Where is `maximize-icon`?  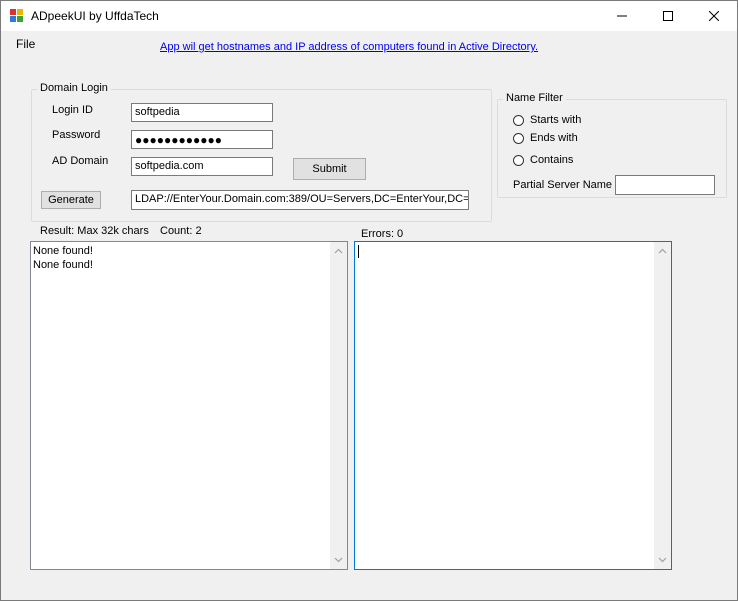 maximize-icon is located at coordinates (668, 16).